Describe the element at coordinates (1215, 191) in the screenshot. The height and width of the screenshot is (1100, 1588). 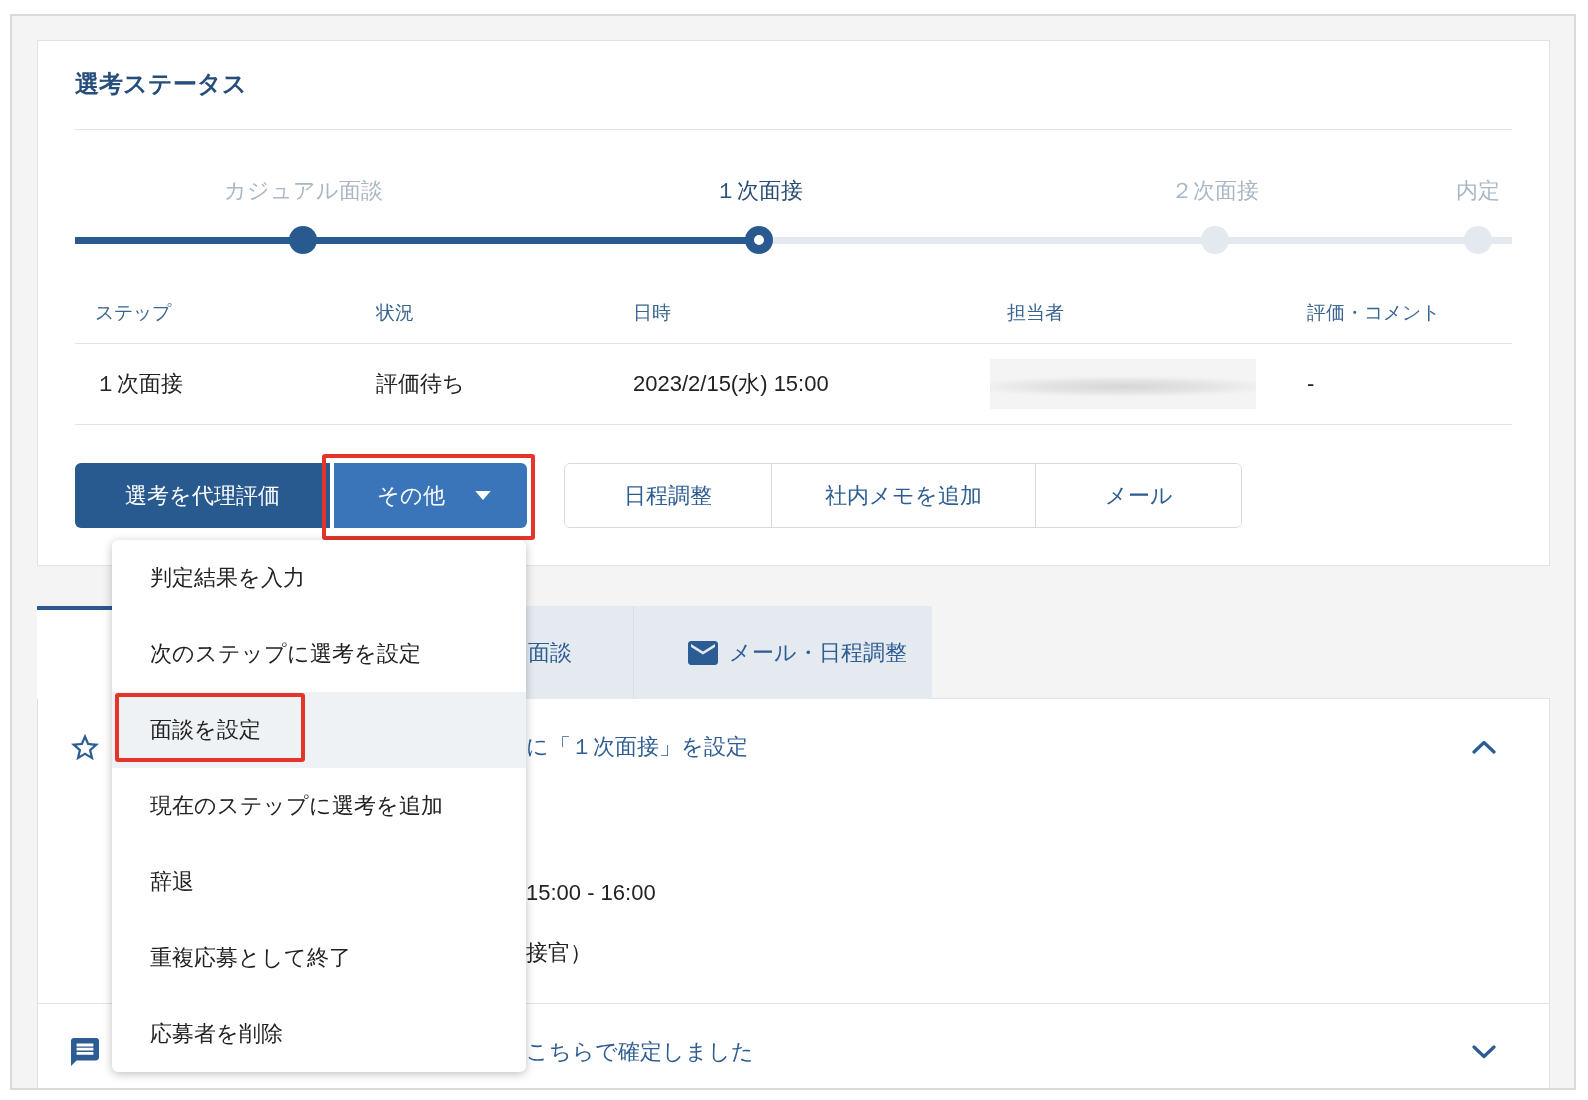
I see `step-label: ２次面接` at that location.